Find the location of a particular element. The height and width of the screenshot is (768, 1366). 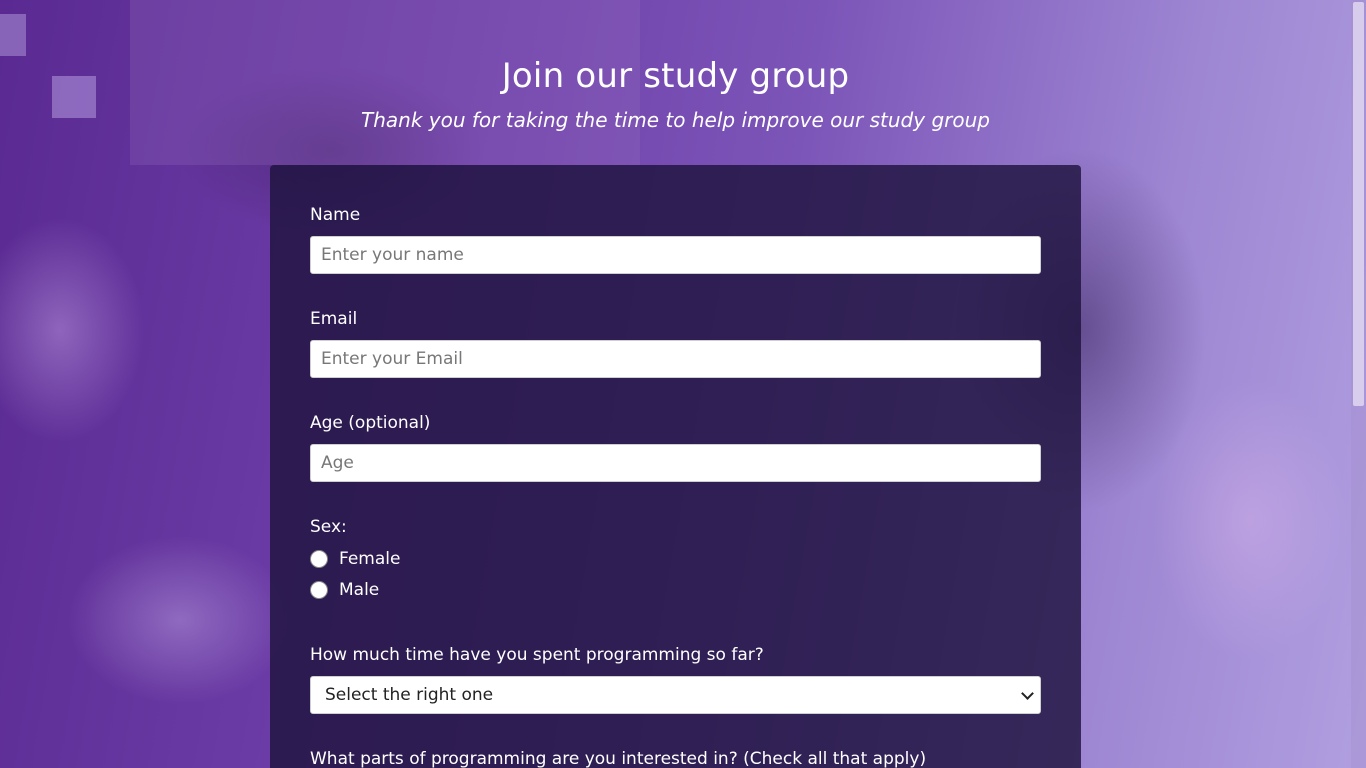

email-input is located at coordinates (675, 359).